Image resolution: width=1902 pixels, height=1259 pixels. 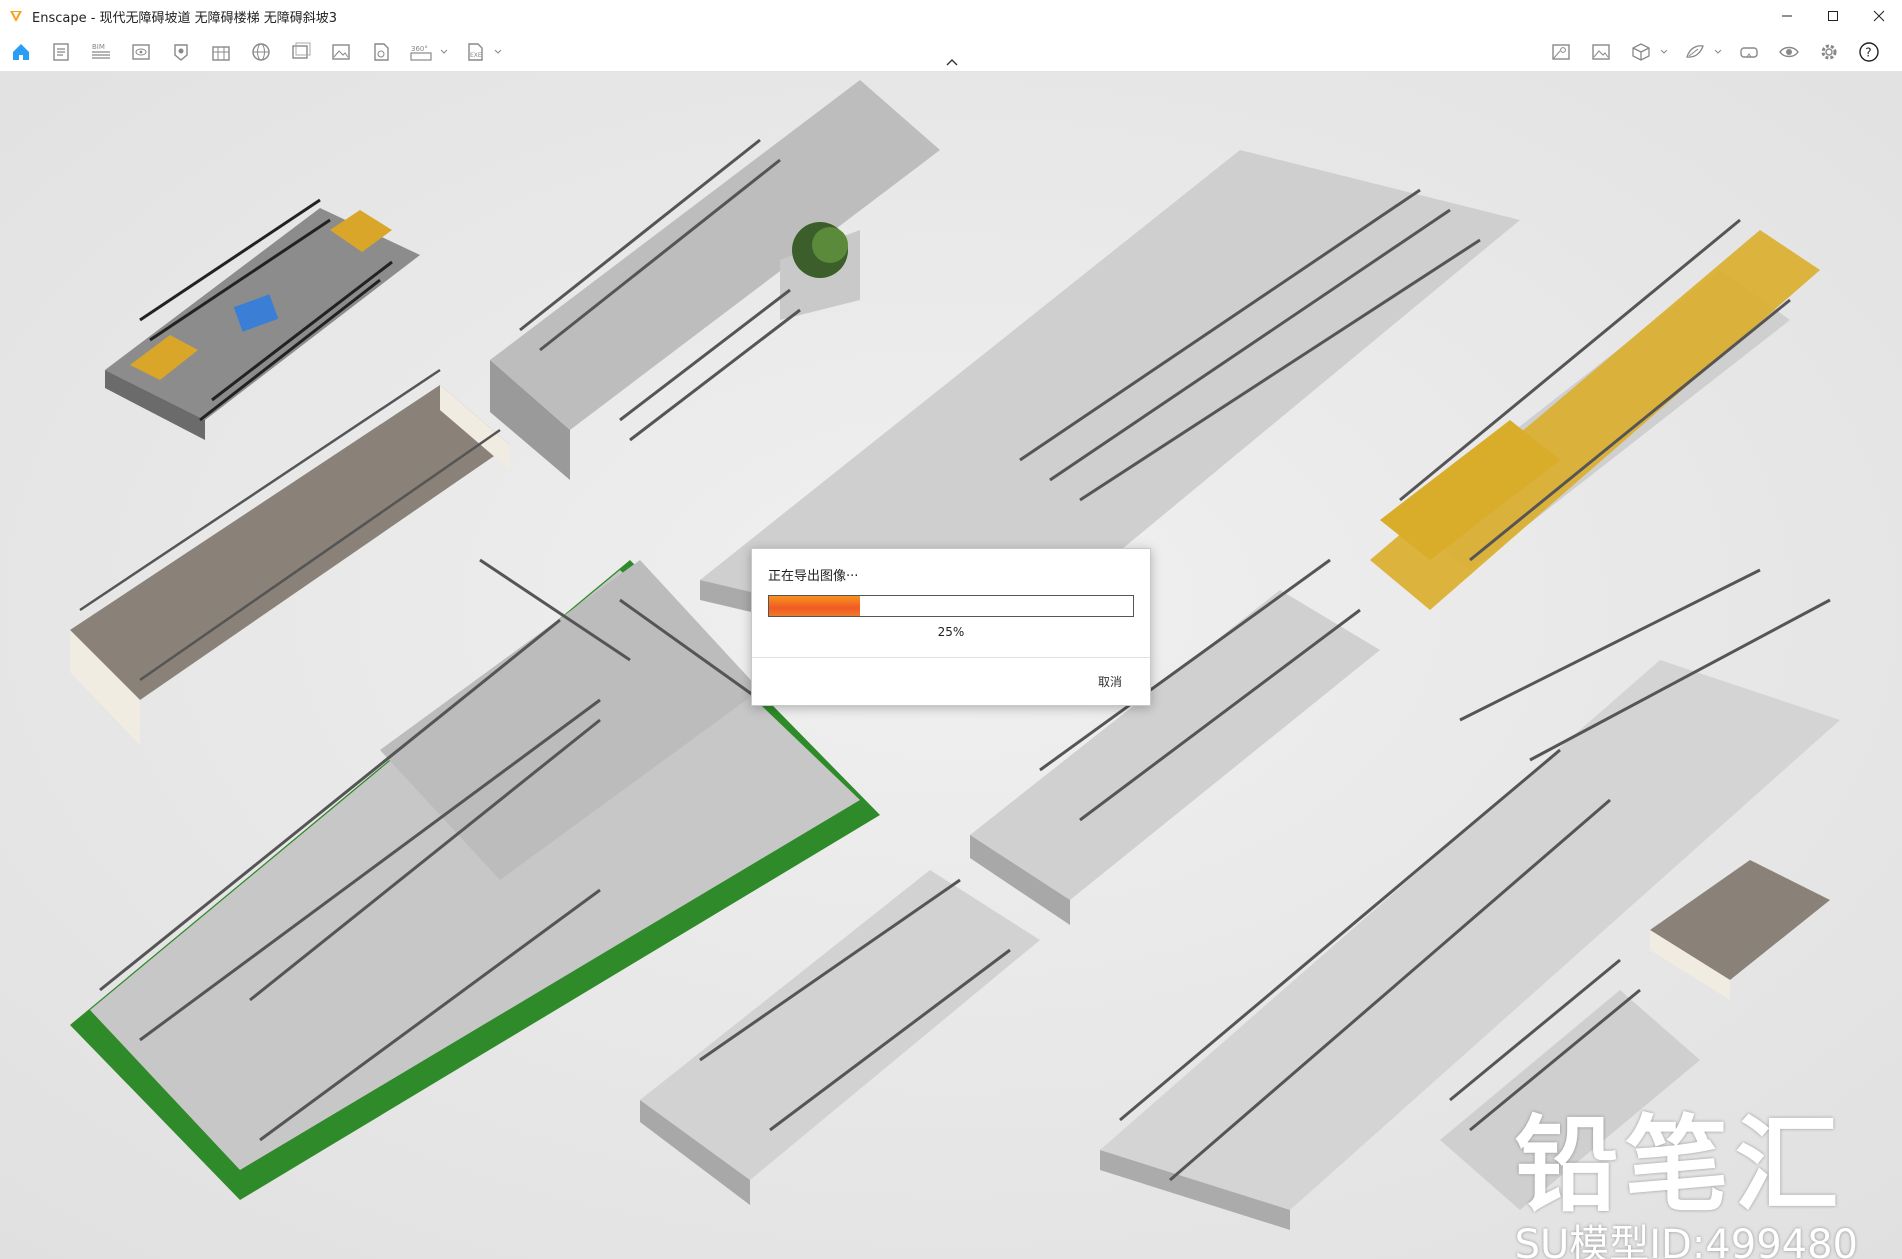 I want to click on vr-headset-icon, so click(x=1749, y=52).